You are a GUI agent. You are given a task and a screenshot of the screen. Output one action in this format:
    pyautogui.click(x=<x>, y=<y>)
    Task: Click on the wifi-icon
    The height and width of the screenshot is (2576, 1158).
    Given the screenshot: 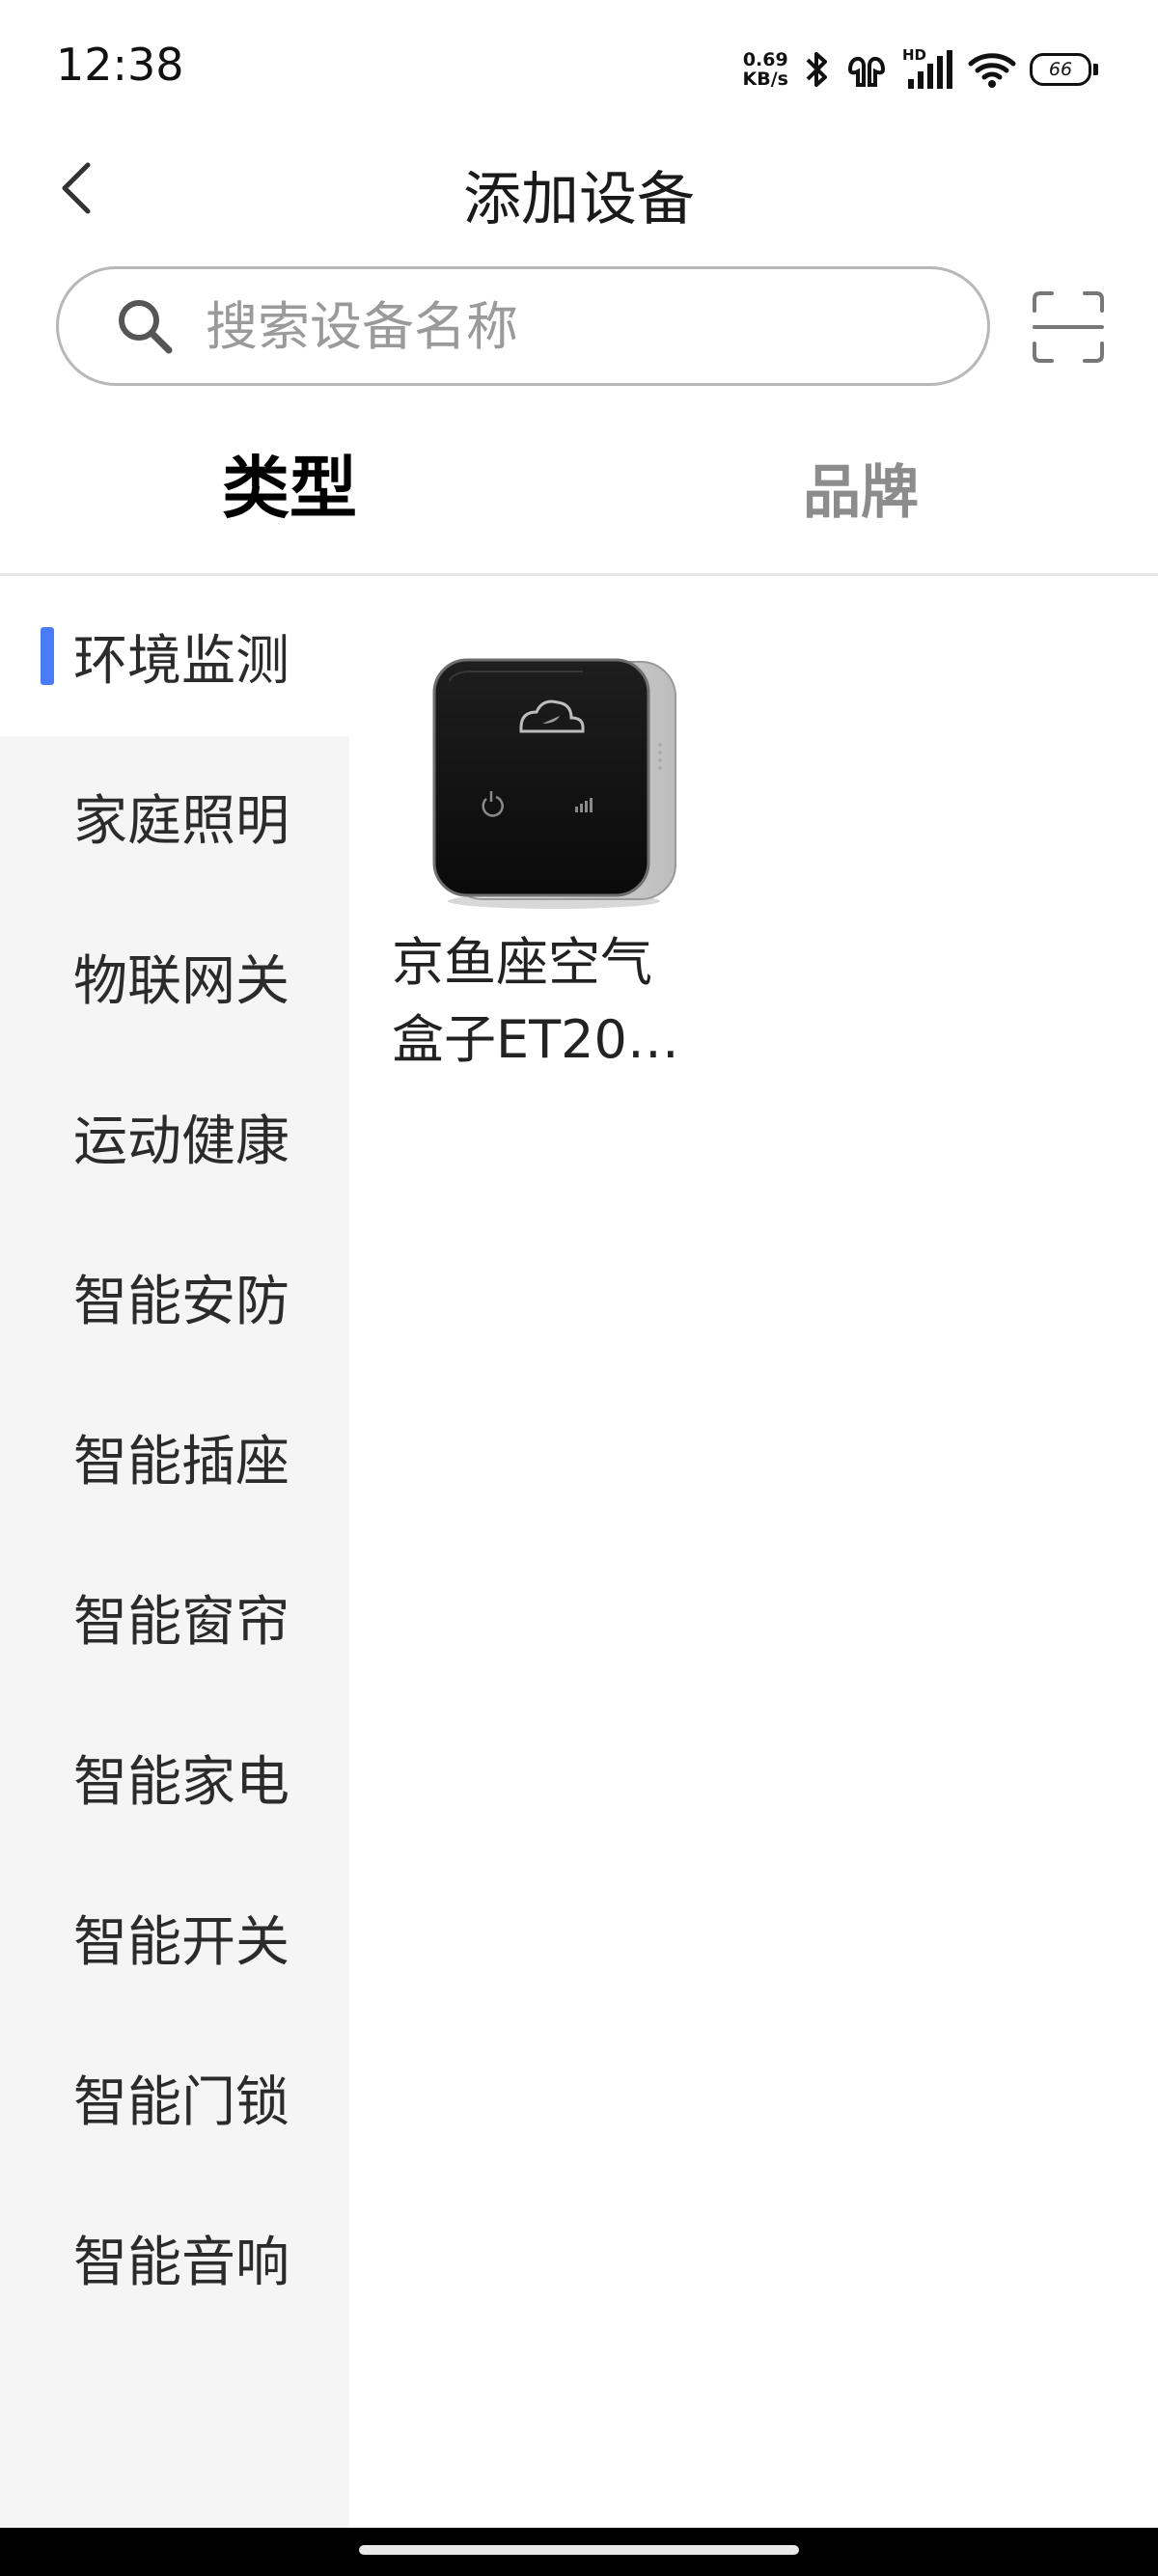 What is the action you would take?
    pyautogui.click(x=992, y=70)
    